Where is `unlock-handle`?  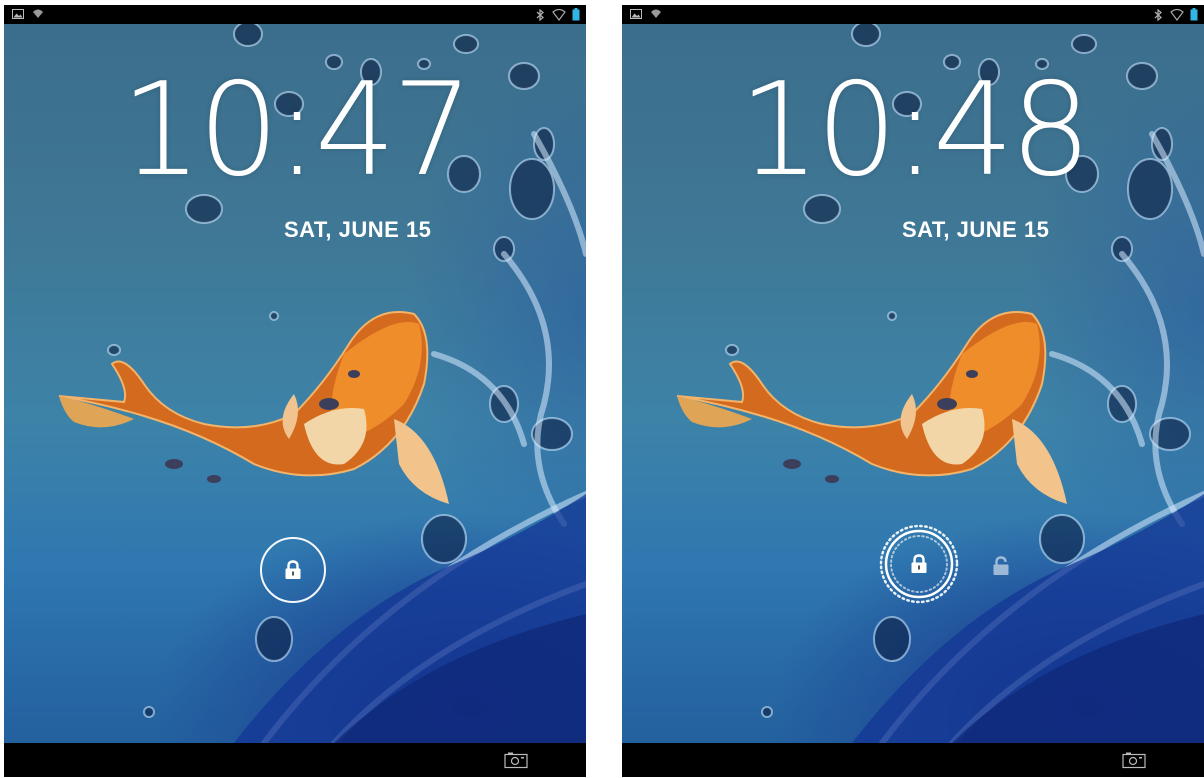
unlock-handle is located at coordinates (293, 570).